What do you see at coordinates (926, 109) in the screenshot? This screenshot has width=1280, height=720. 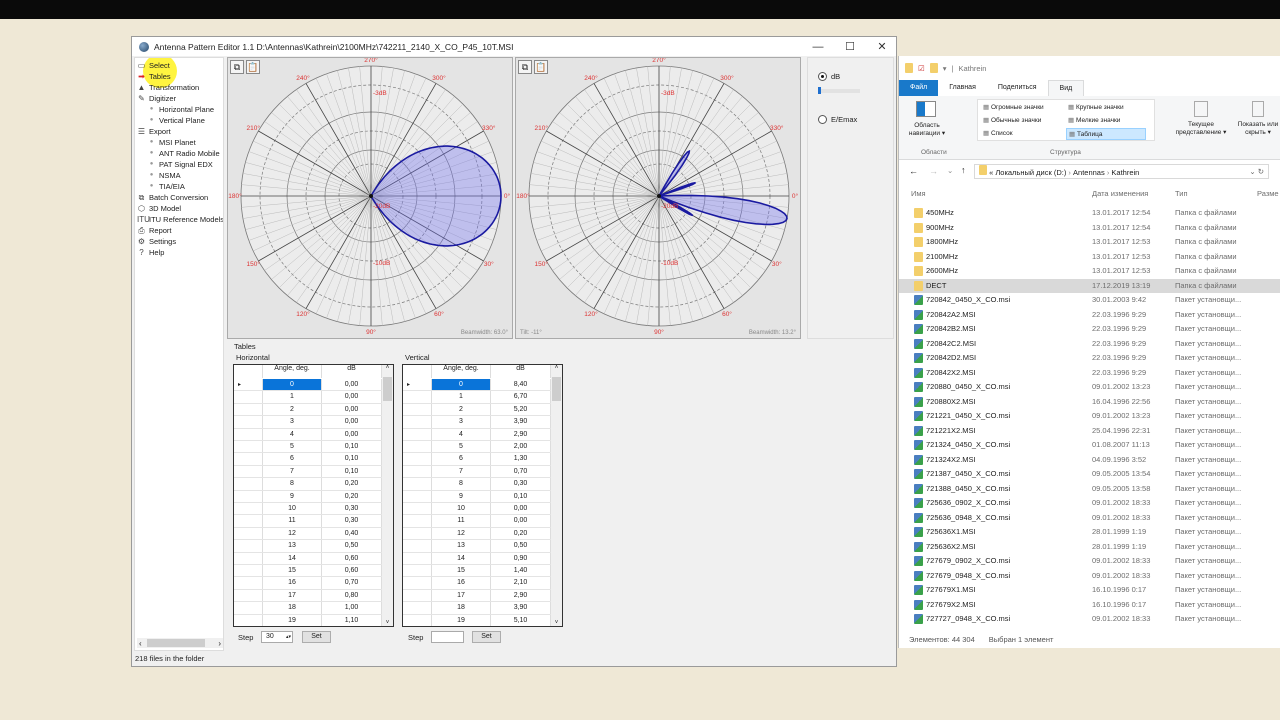 I see `nav-pane-icon` at bounding box center [926, 109].